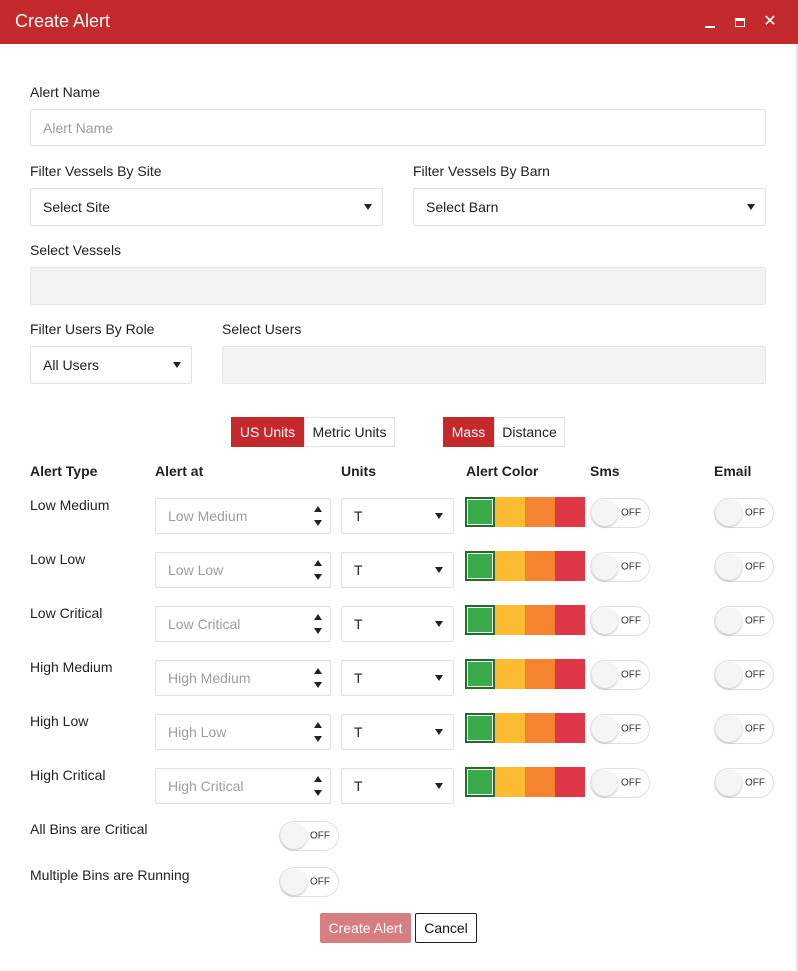  What do you see at coordinates (365, 928) in the screenshot?
I see `create-alert-button: Create Alert` at bounding box center [365, 928].